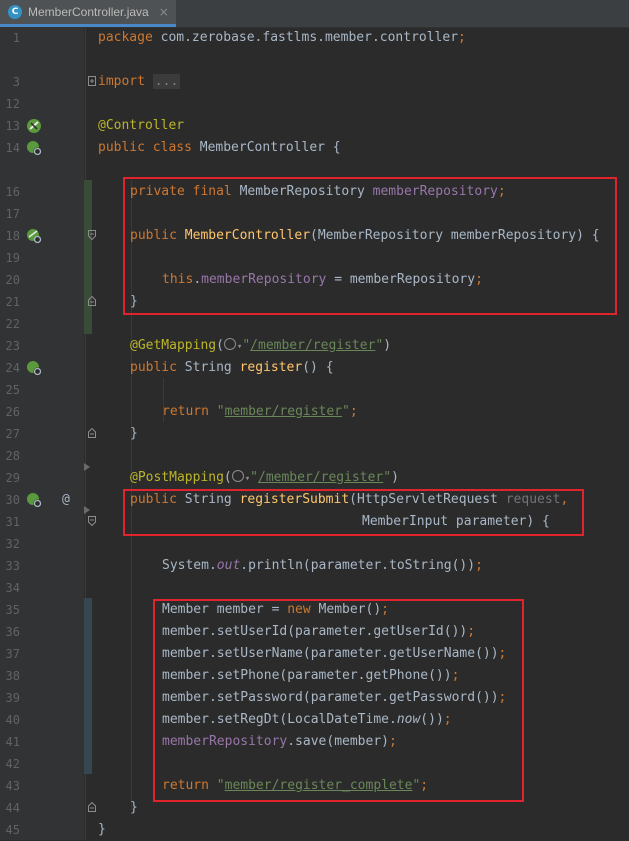  What do you see at coordinates (12, 544) in the screenshot?
I see `line-number: 32` at bounding box center [12, 544].